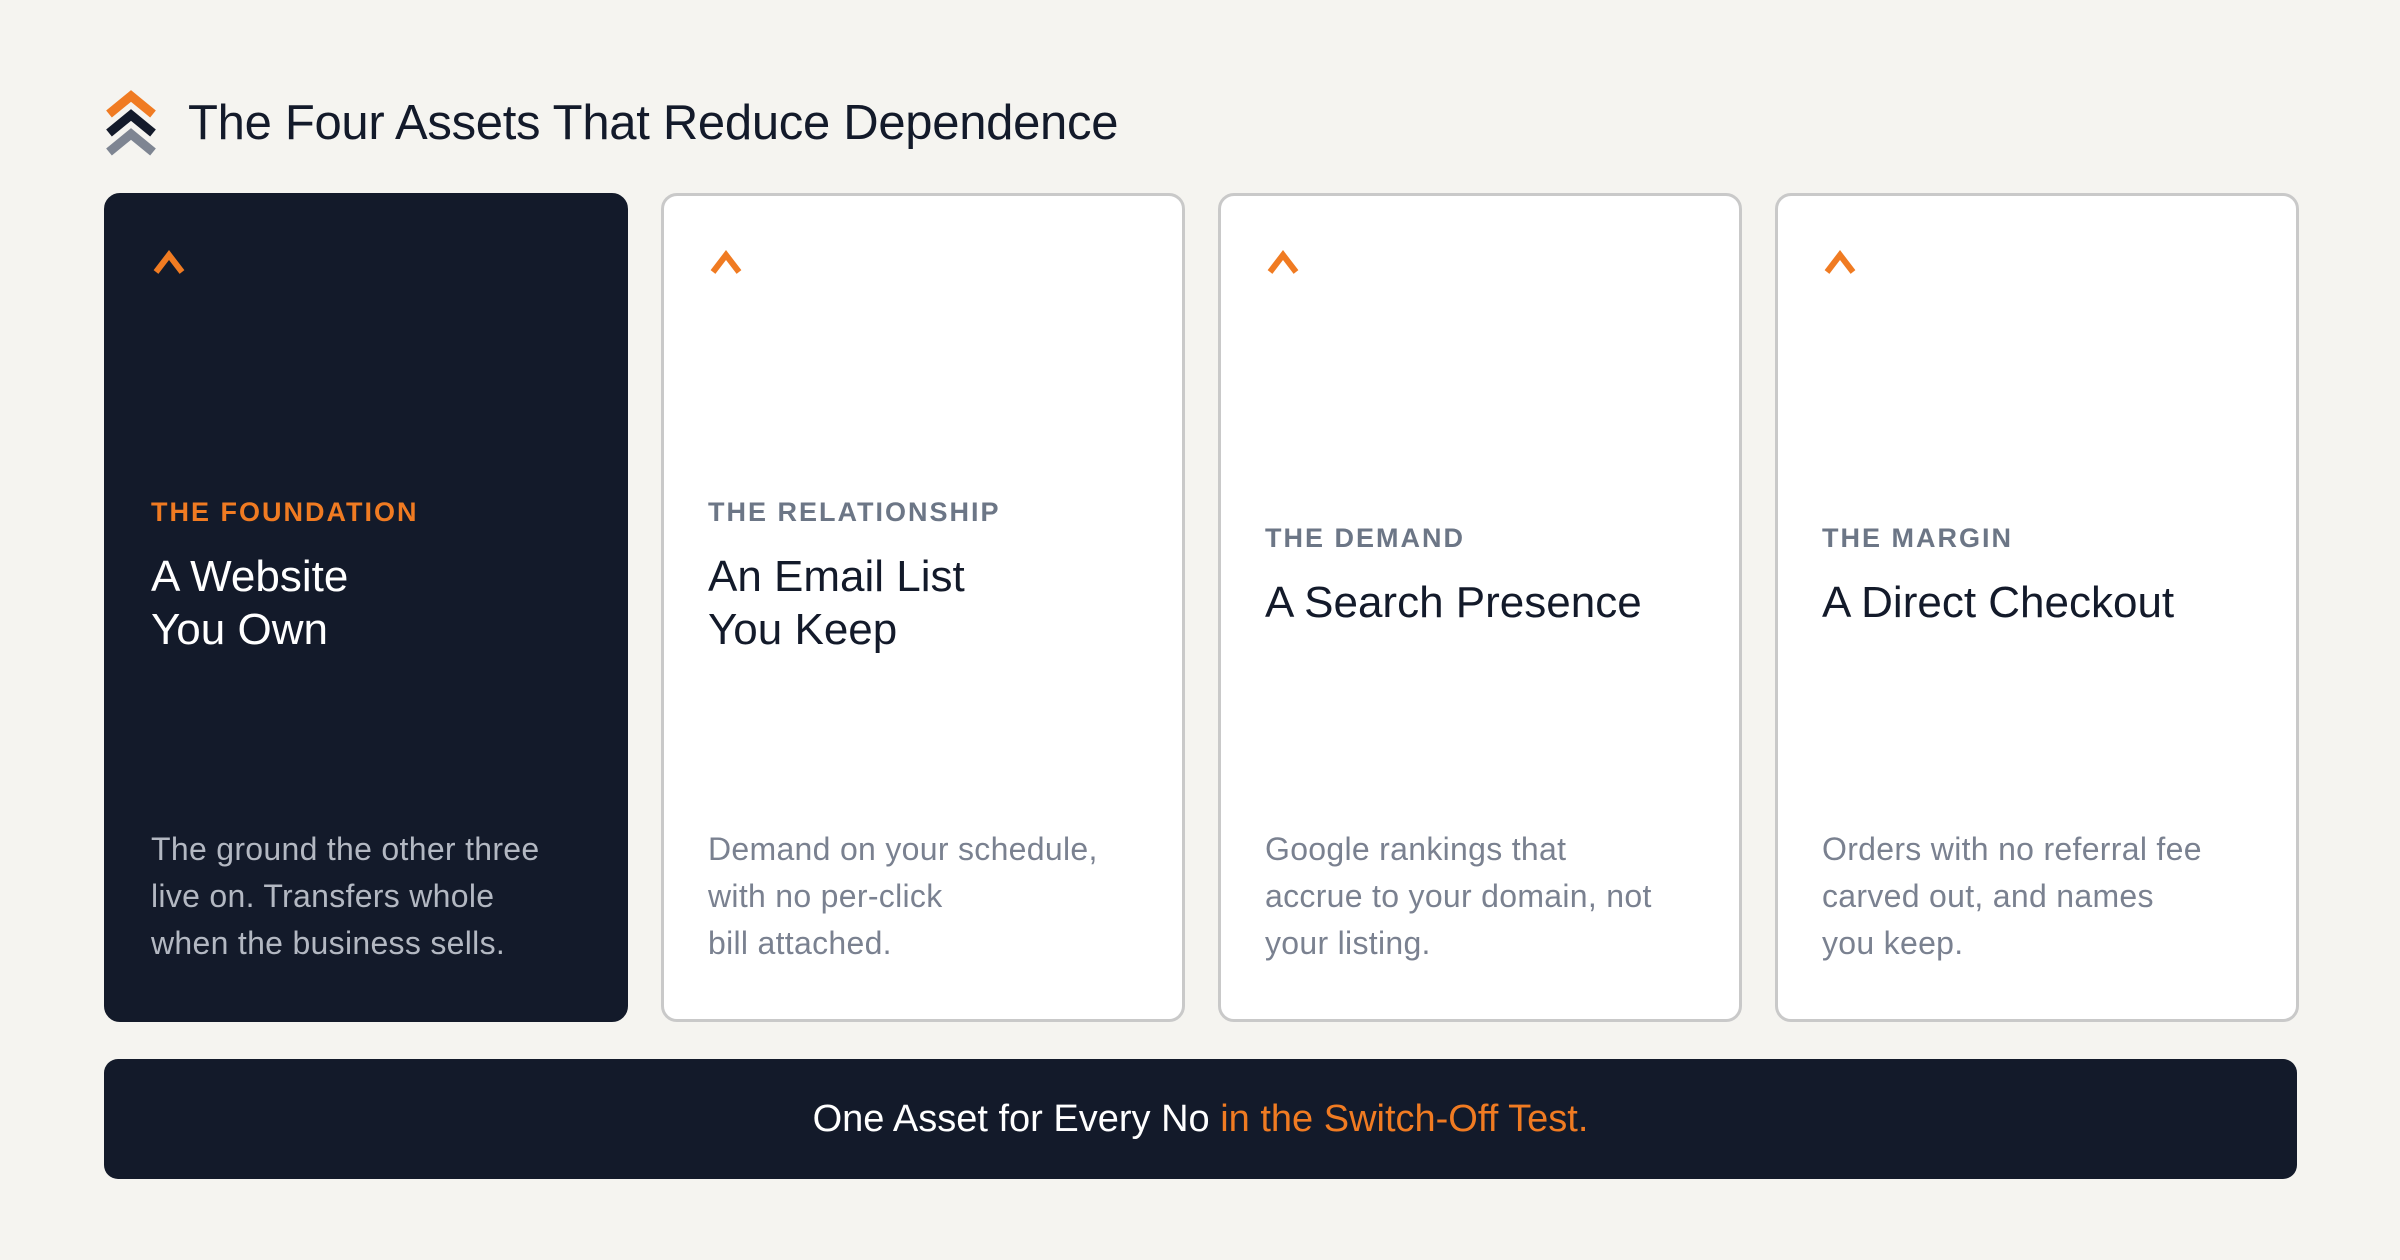 The width and height of the screenshot is (2400, 1260). I want to click on card-eyebrow: THE RELATIONSHIP, so click(854, 511).